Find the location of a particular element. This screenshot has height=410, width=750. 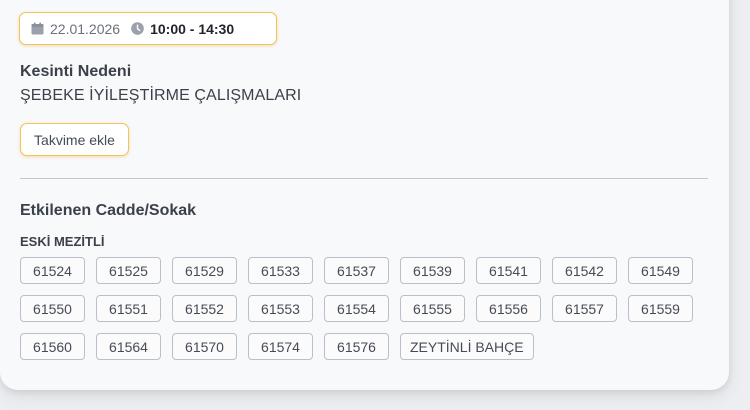

outage-time: 10:00 - 14:30 is located at coordinates (192, 28).